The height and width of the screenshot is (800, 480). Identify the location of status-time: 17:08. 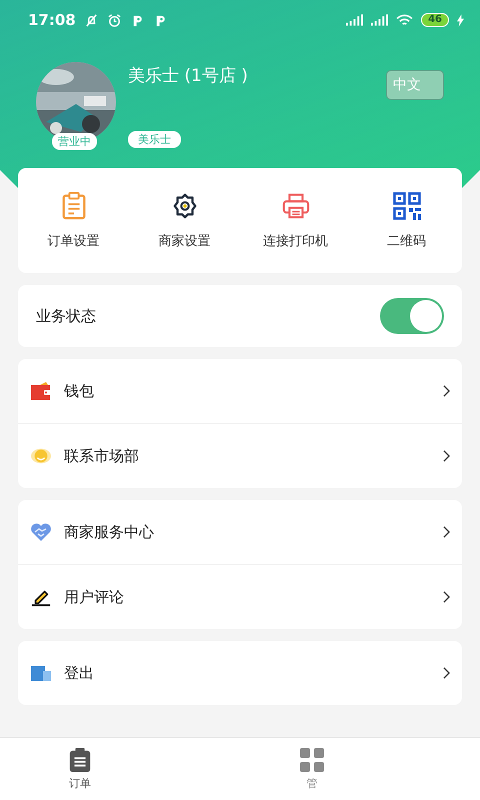
(52, 20).